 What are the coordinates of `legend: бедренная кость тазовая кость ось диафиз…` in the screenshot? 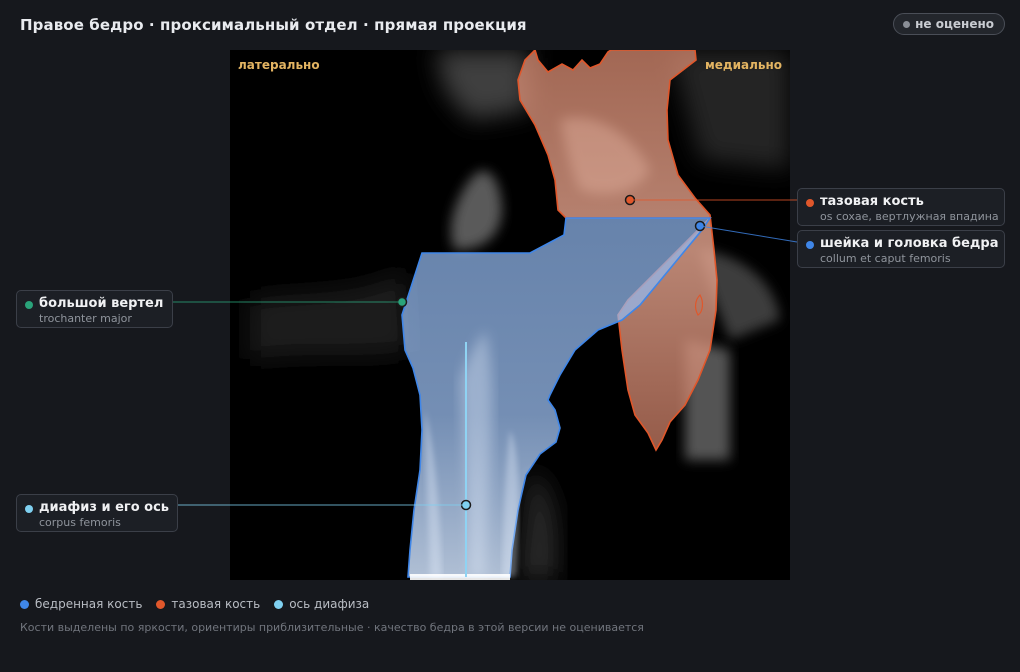 It's located at (194, 604).